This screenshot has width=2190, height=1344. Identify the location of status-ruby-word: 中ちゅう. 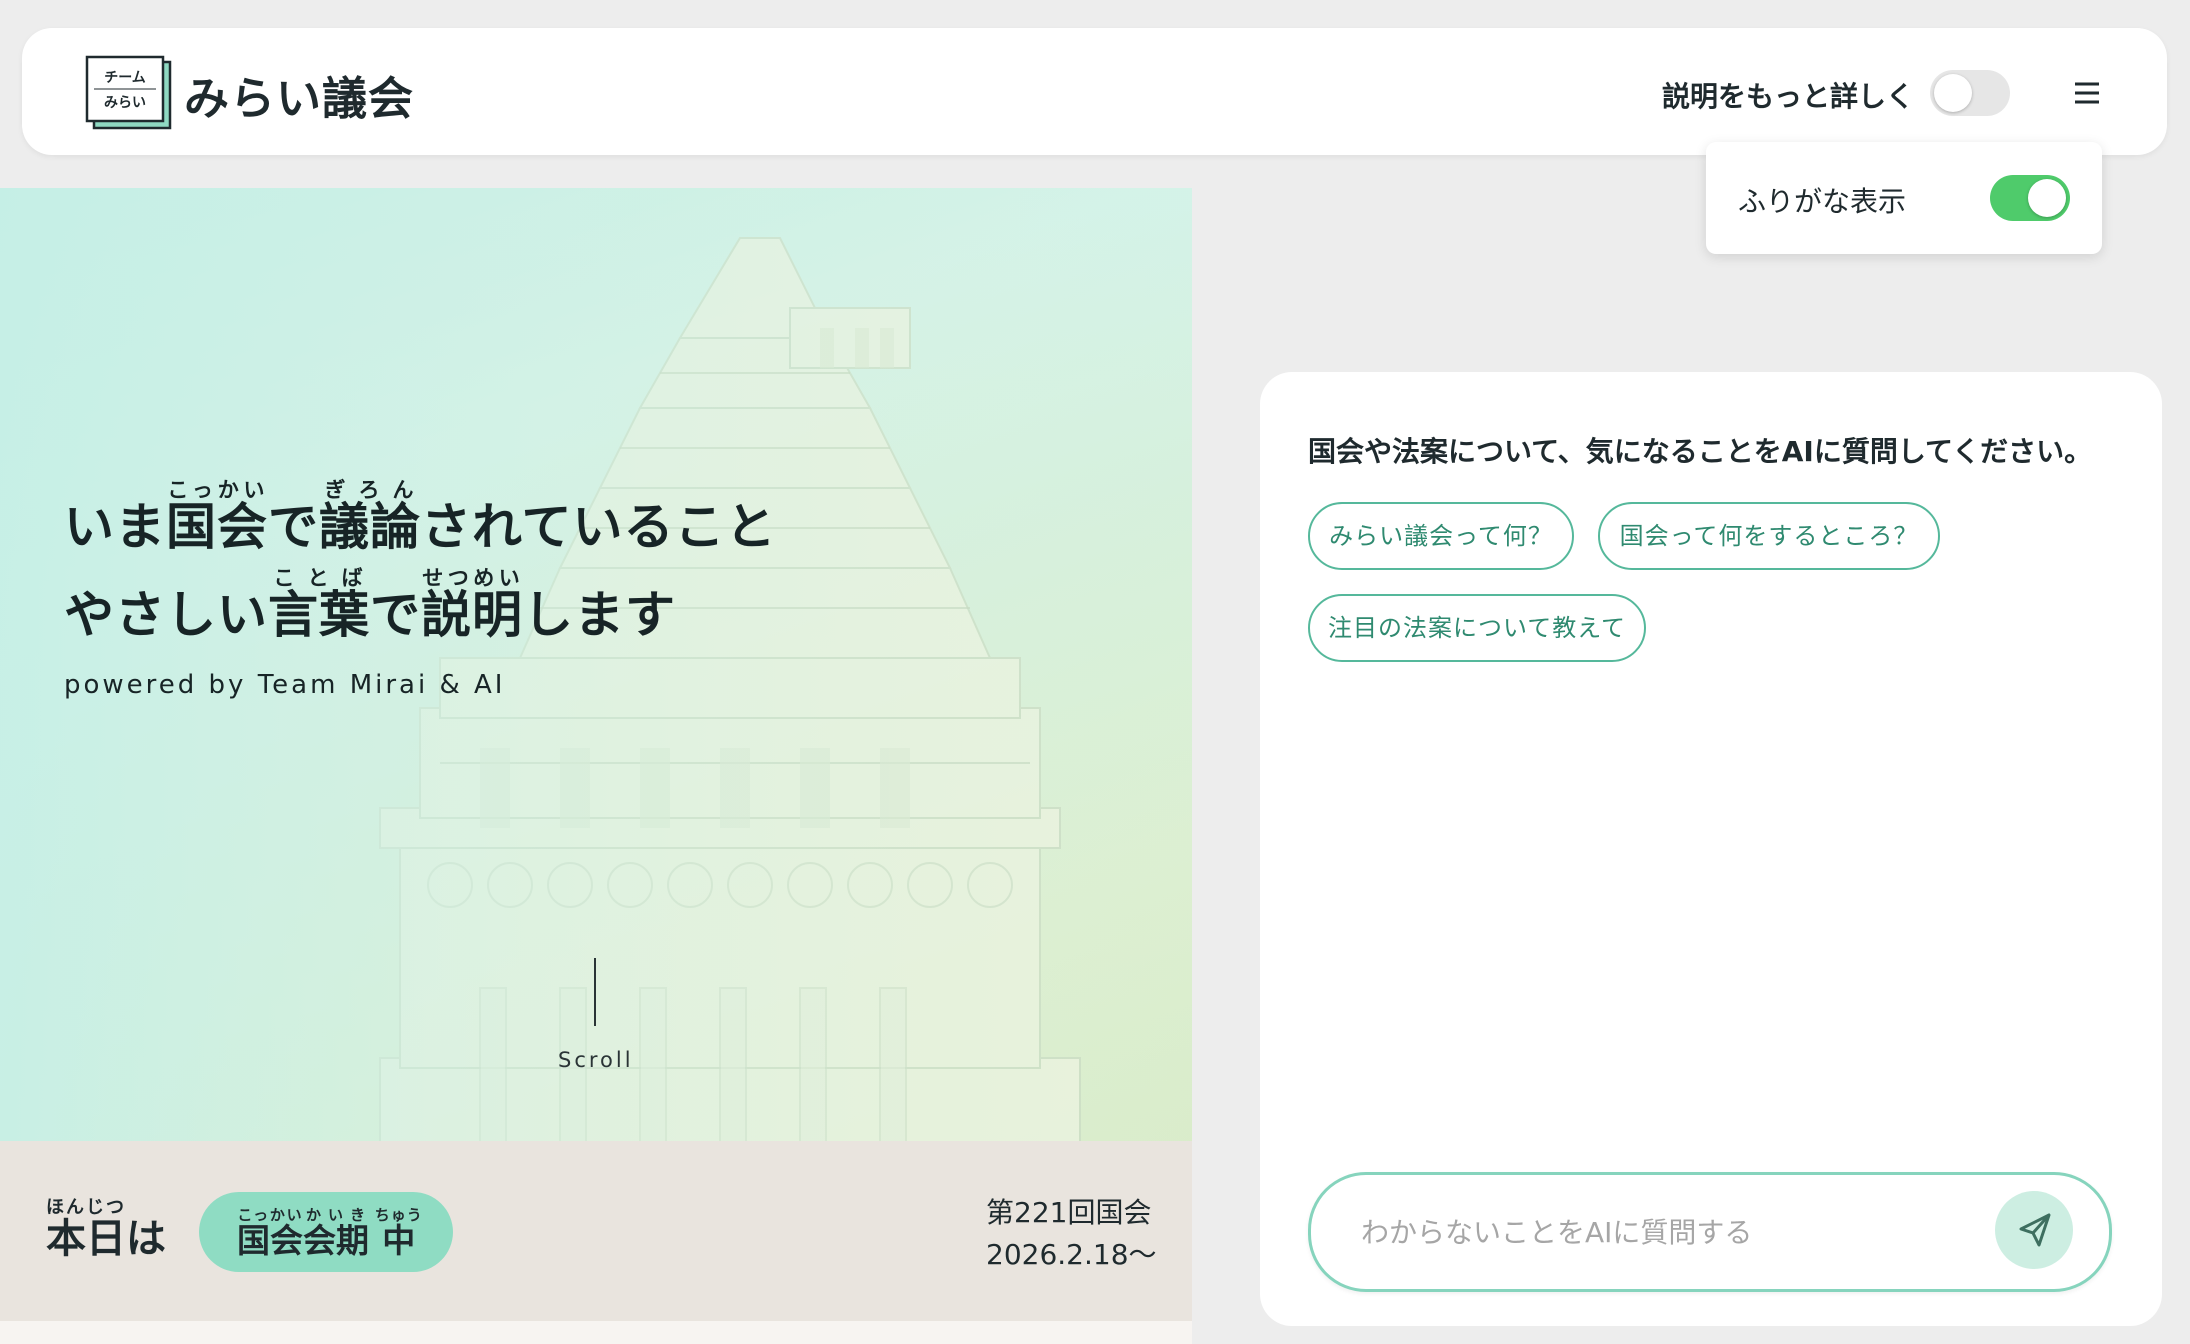
(398, 1233).